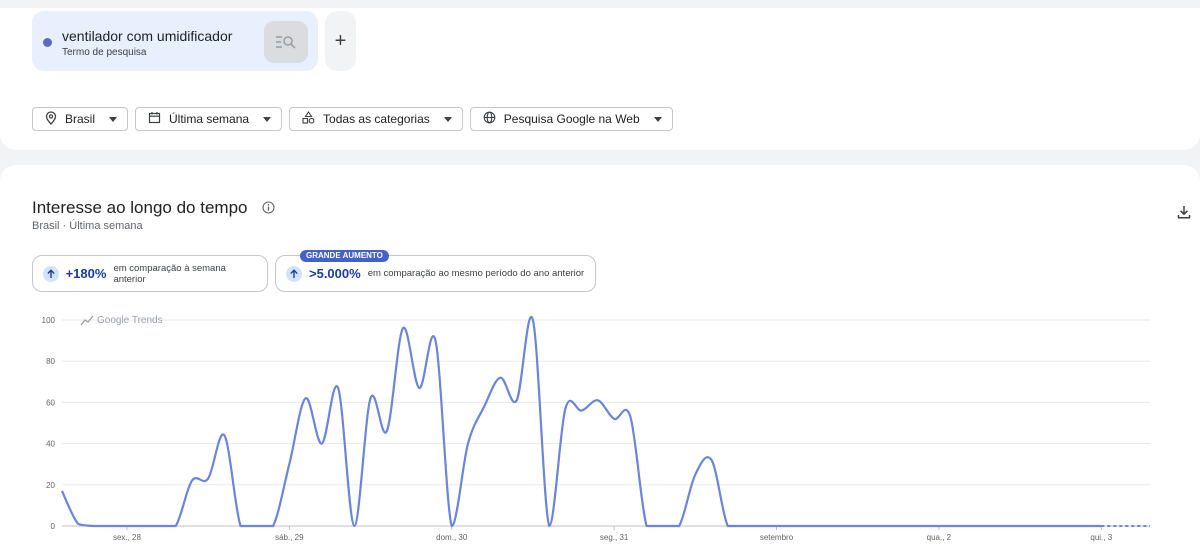 The height and width of the screenshot is (552, 1200). I want to click on filter-time: Última semana, so click(209, 119).